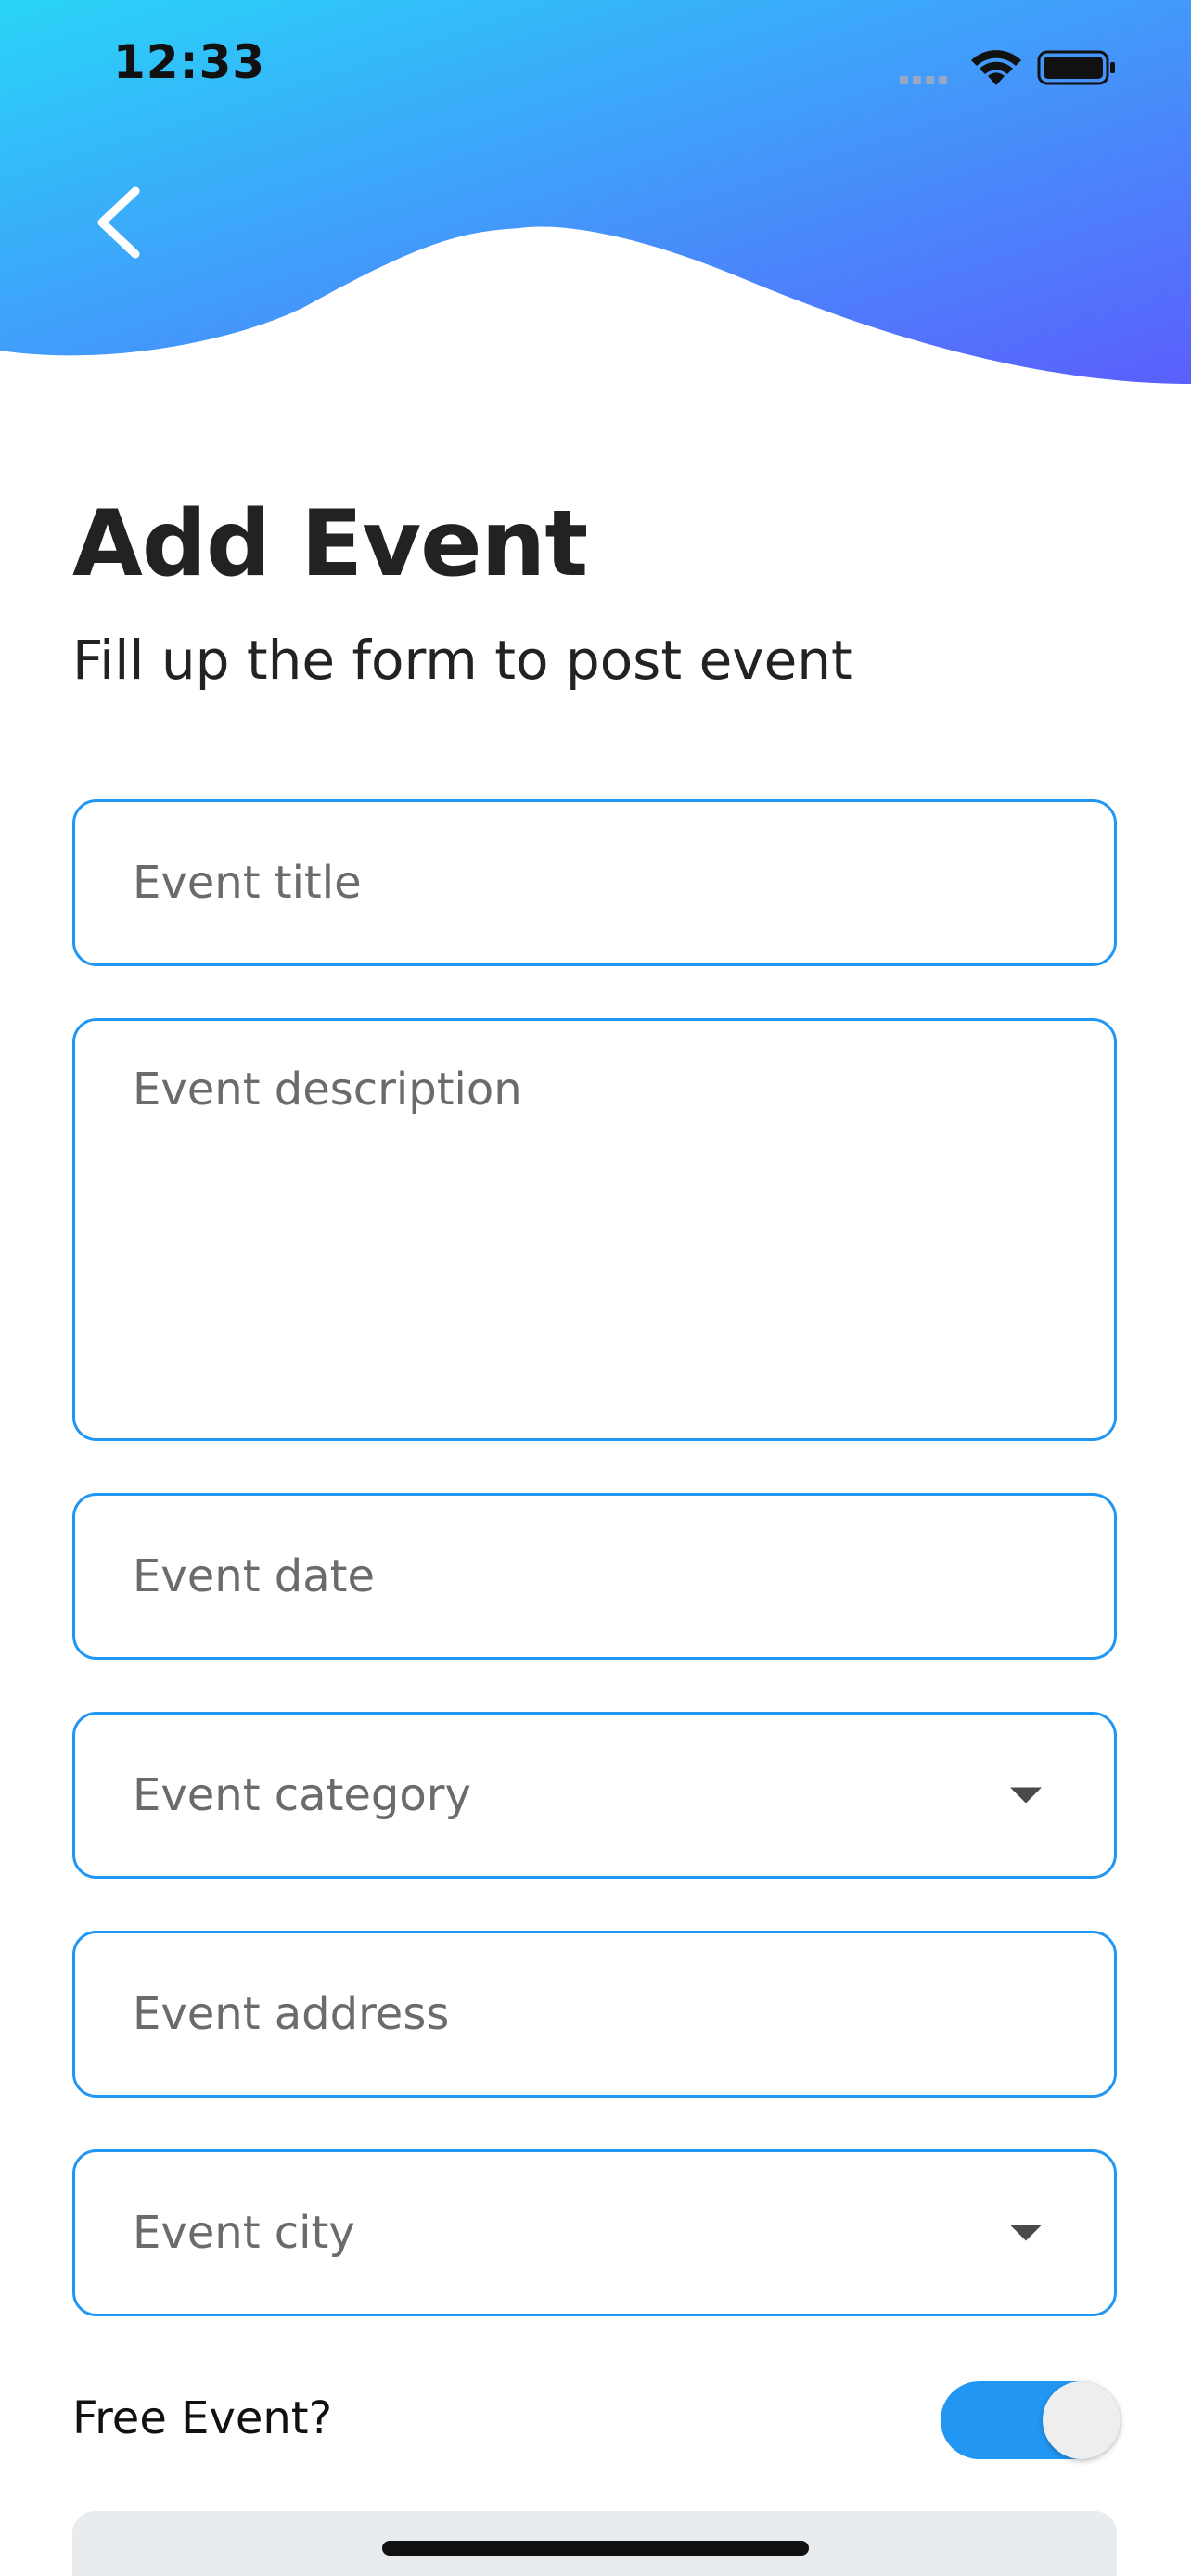  What do you see at coordinates (594, 1230) in the screenshot?
I see `event-description-textarea: Event description` at bounding box center [594, 1230].